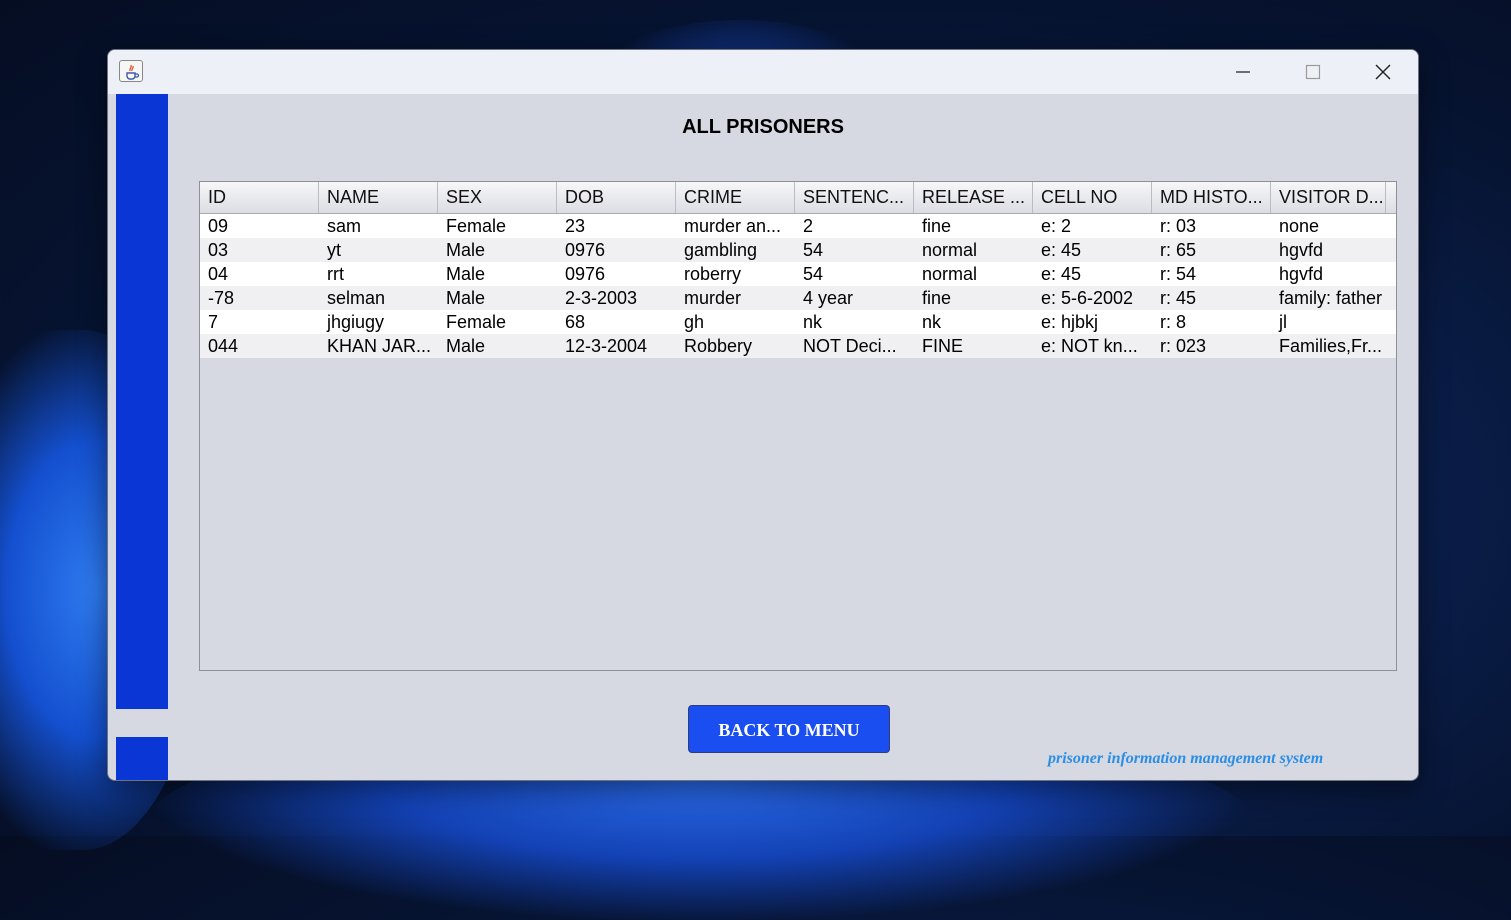 The height and width of the screenshot is (920, 1511). Describe the element at coordinates (1211, 298) in the screenshot. I see `table-cell: r: 45` at that location.